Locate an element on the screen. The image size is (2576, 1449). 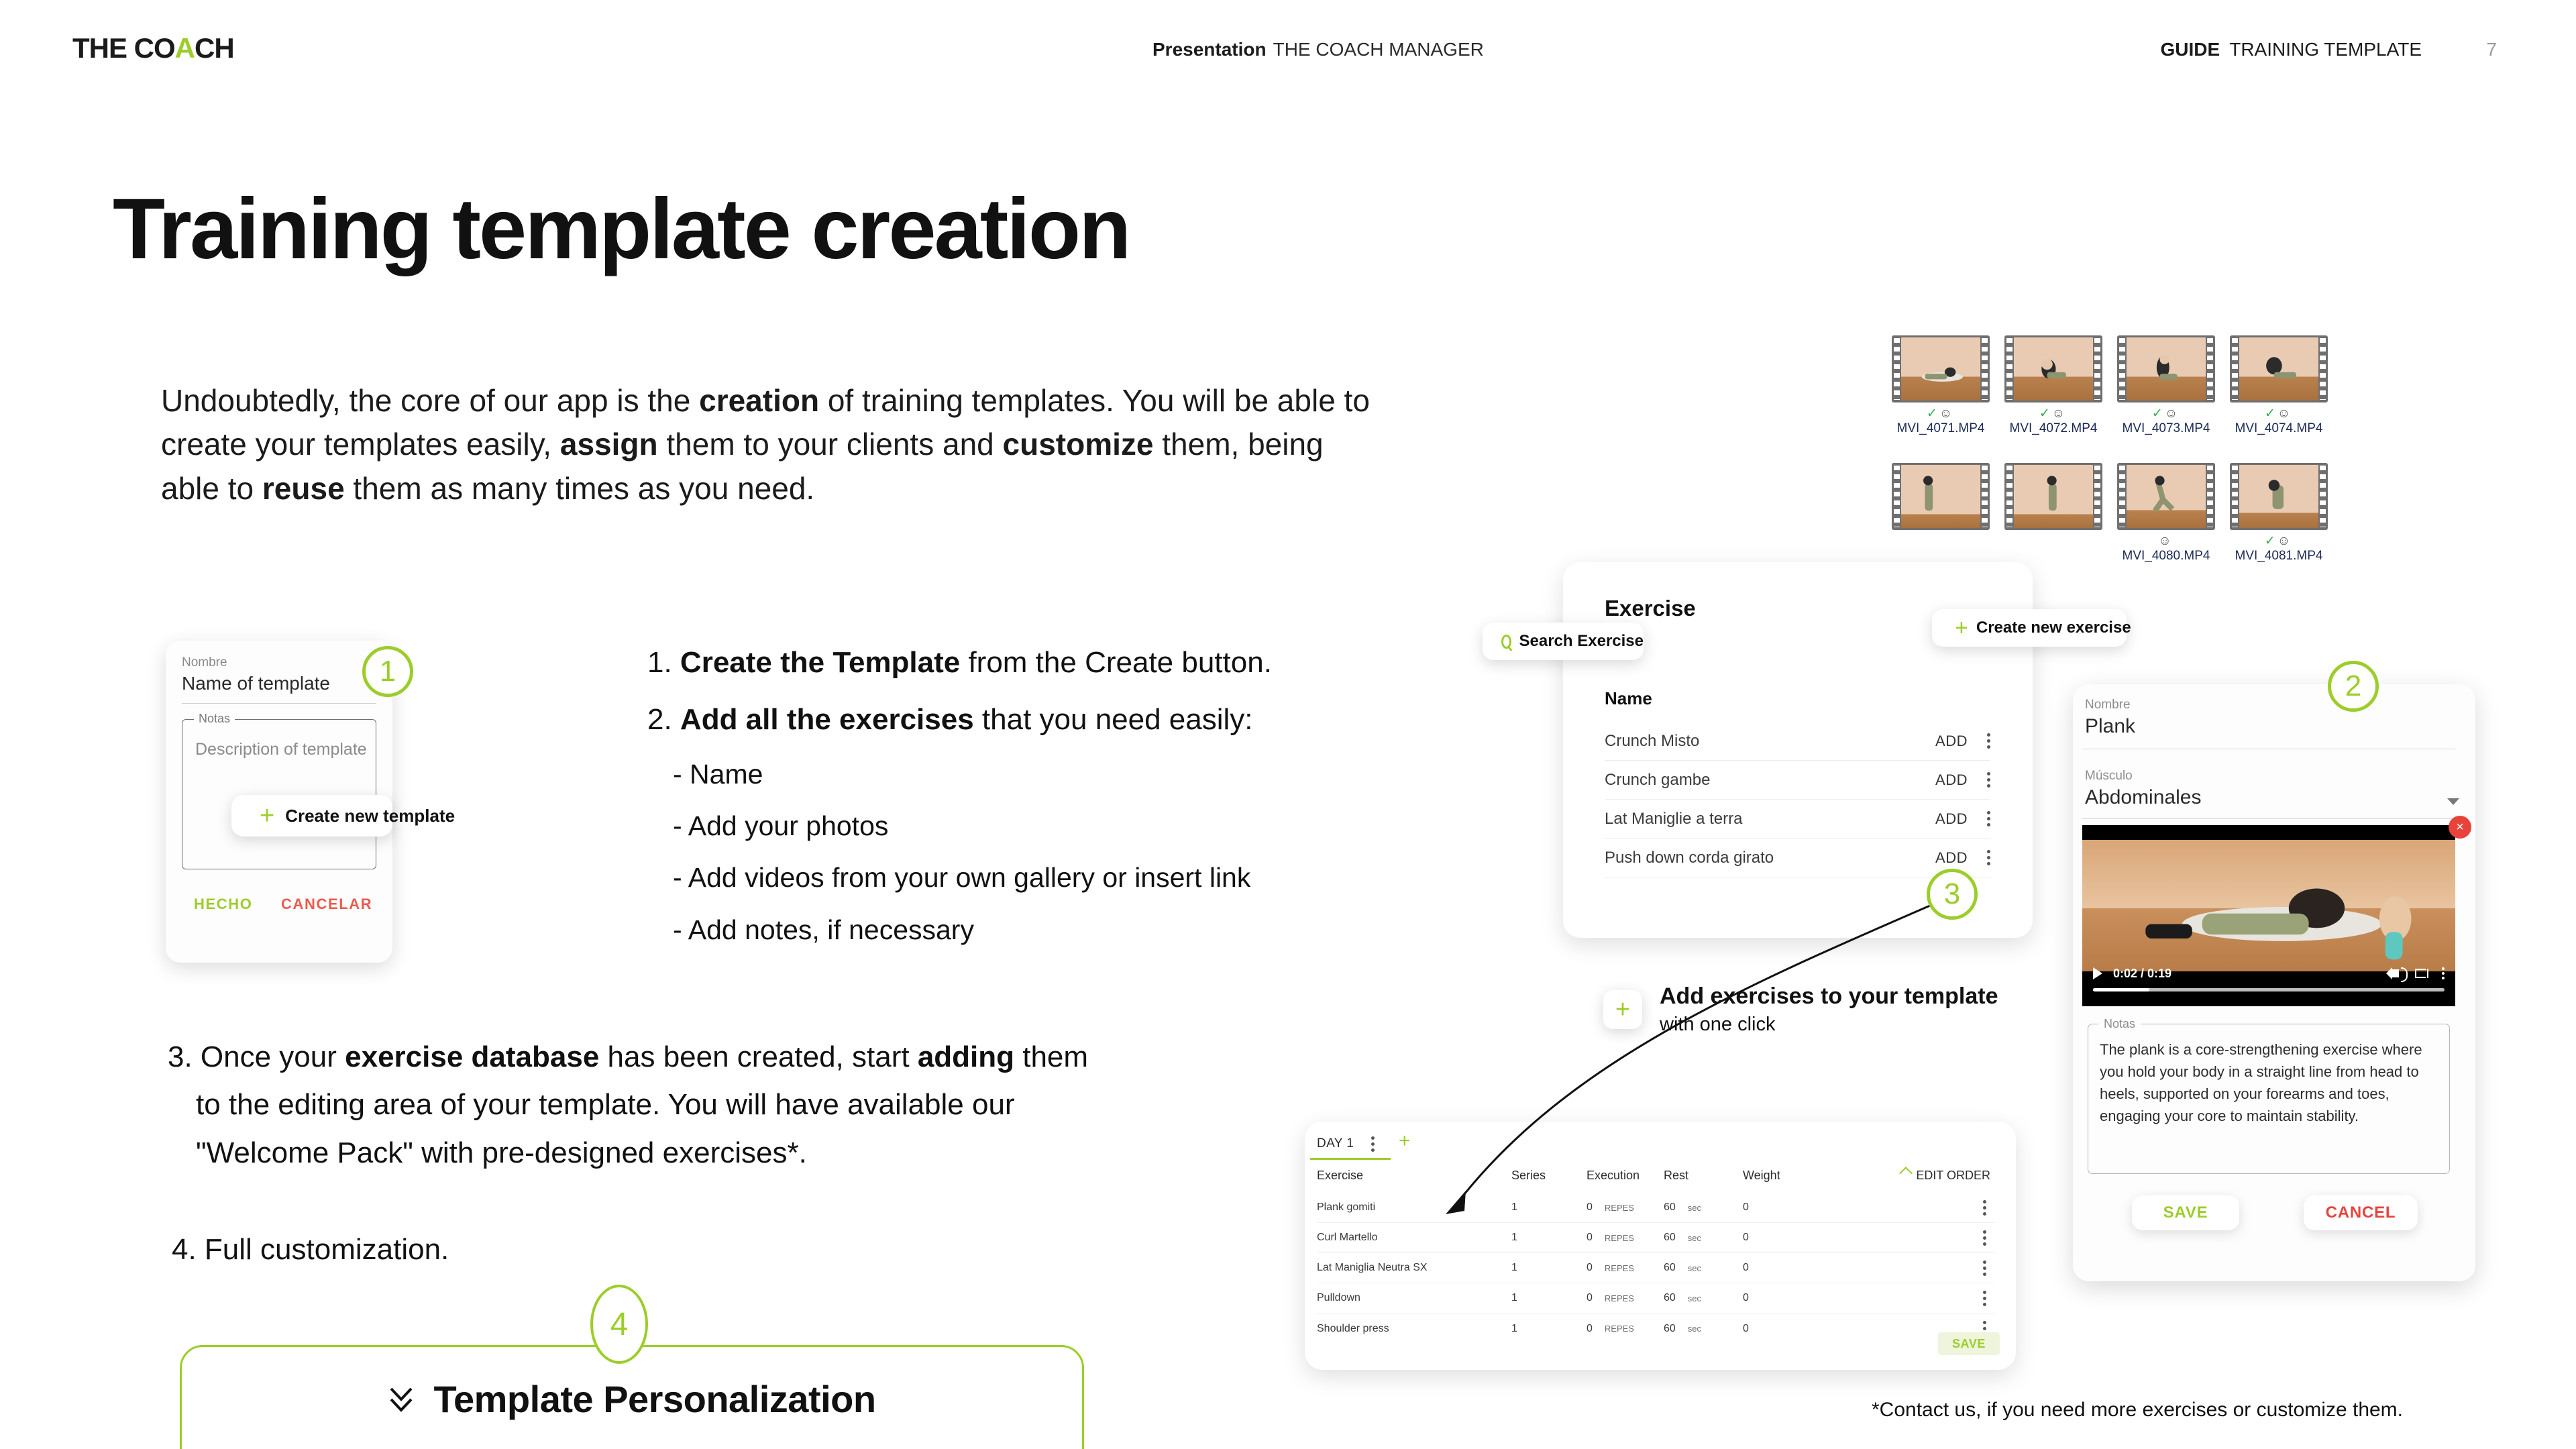
th-weight: Weight is located at coordinates (1761, 1175).